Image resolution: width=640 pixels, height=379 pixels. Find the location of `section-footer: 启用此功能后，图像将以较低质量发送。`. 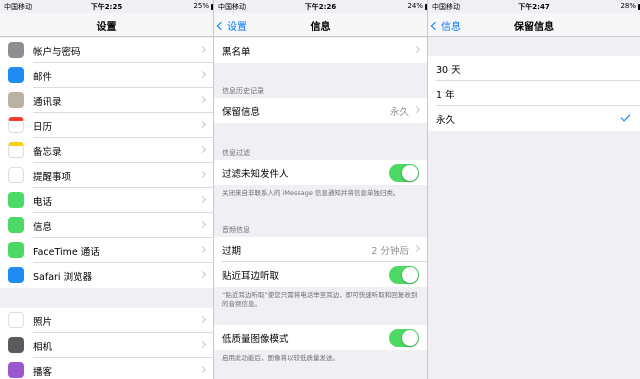

section-footer: 启用此功能后，图像将以较低质量发送。 is located at coordinates (280, 358).